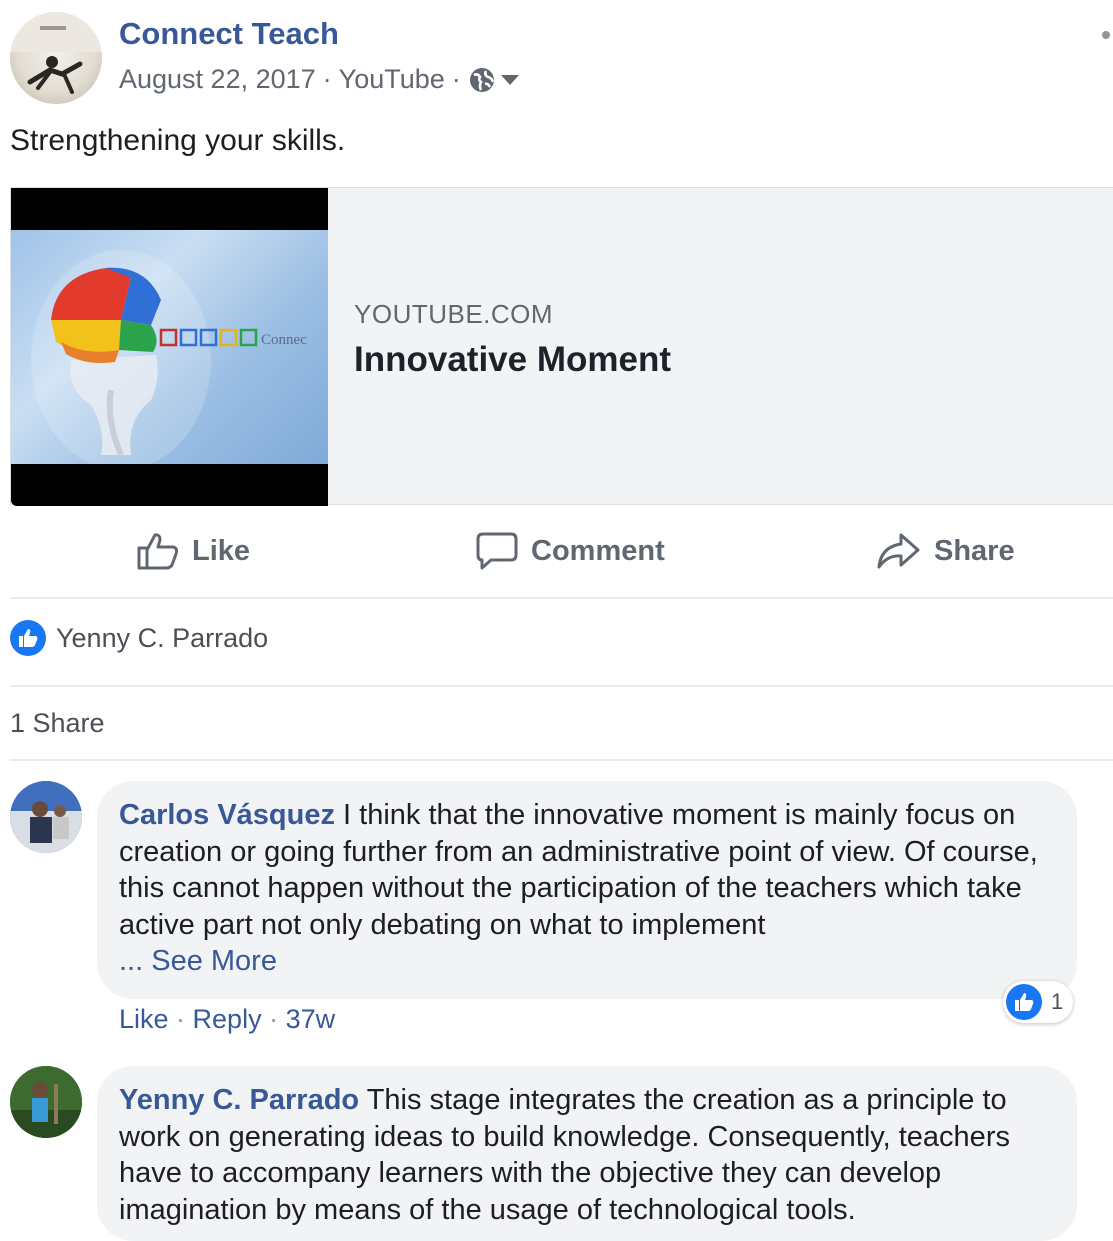 The image size is (1113, 1241). What do you see at coordinates (974, 550) in the screenshot?
I see `share-button-label: Share` at bounding box center [974, 550].